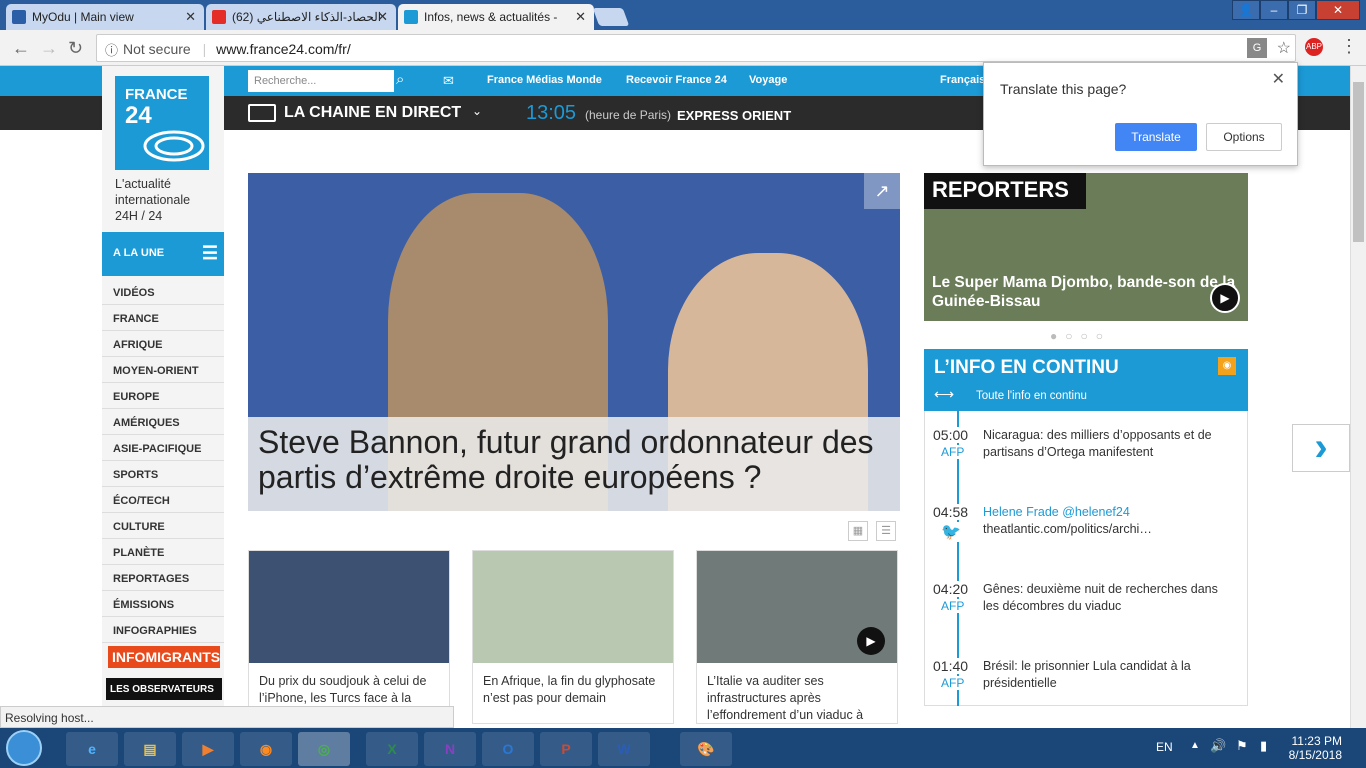 This screenshot has height=768, width=1366. What do you see at coordinates (477, 111) in the screenshot?
I see `chevron-down-icon: ⌄` at bounding box center [477, 111].